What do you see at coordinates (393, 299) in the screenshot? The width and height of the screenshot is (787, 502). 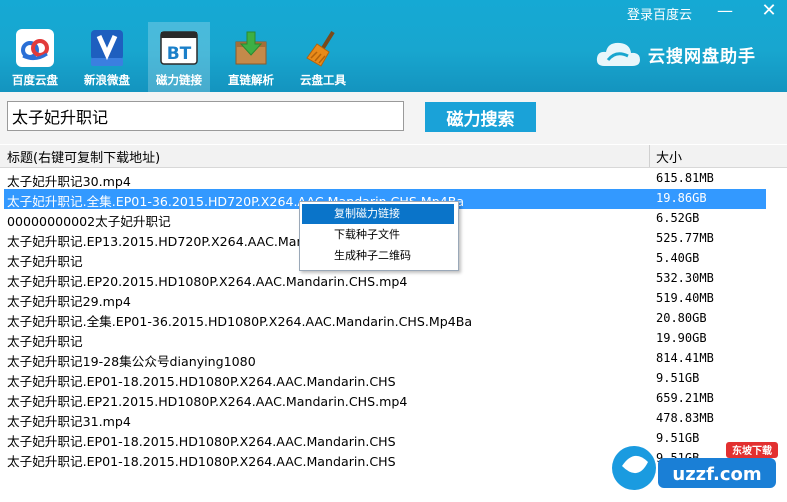 I see `table-row: 太子妃升职记29.mp4 519.40MB` at bounding box center [393, 299].